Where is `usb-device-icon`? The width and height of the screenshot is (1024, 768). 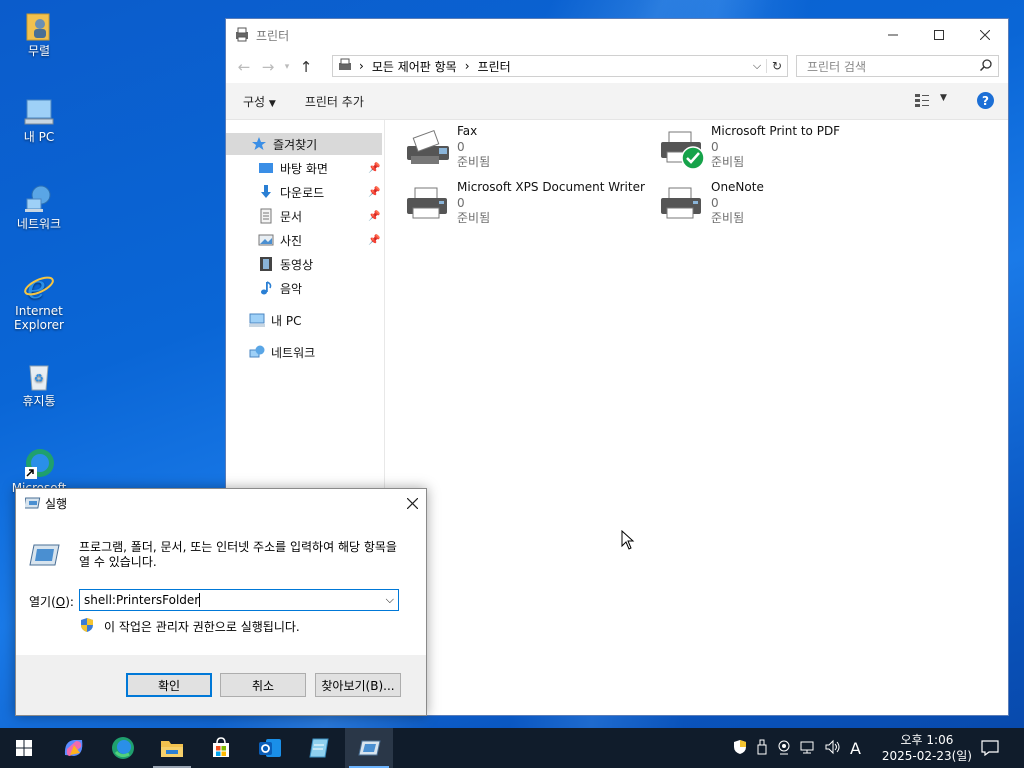 usb-device-icon is located at coordinates (762, 748).